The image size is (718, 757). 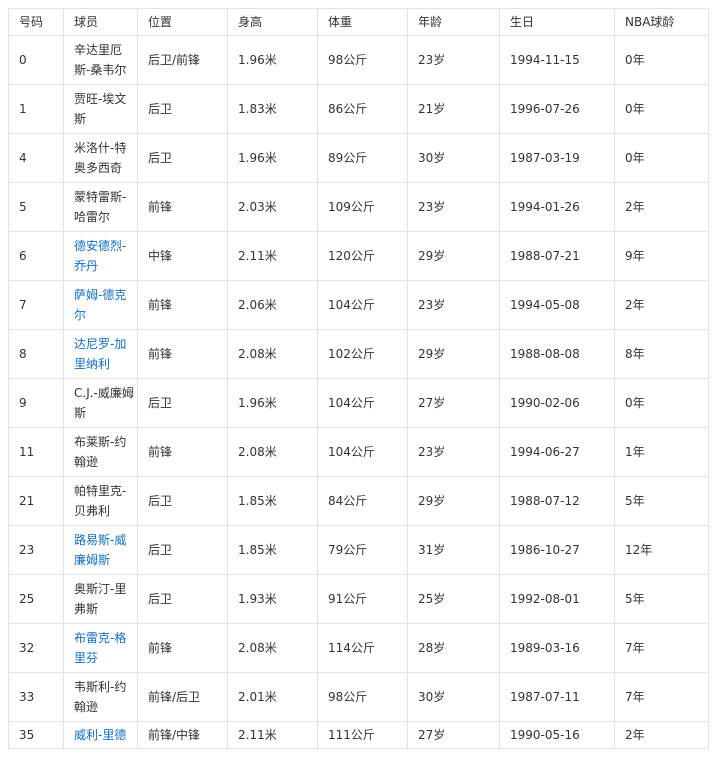 I want to click on cell-weight: 98公斤, so click(x=362, y=697).